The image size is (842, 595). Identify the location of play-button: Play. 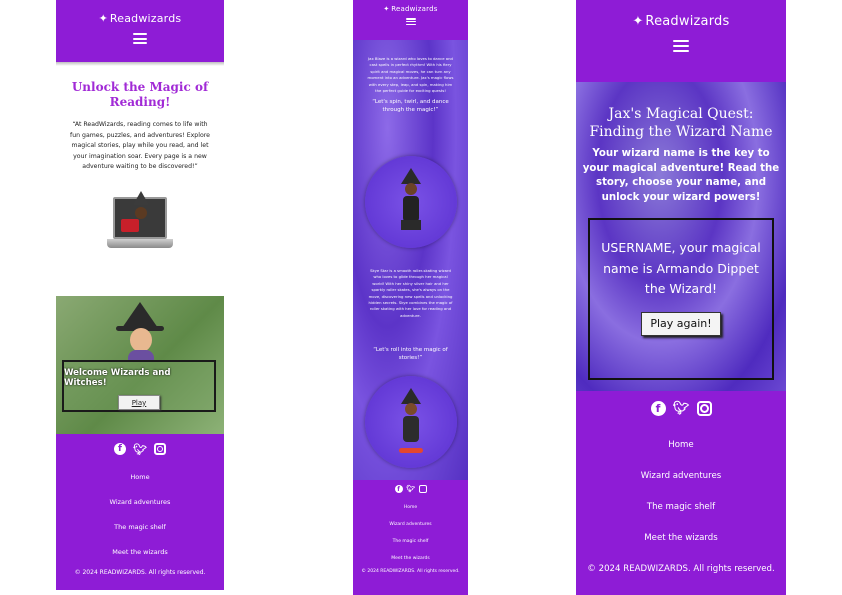
(139, 402).